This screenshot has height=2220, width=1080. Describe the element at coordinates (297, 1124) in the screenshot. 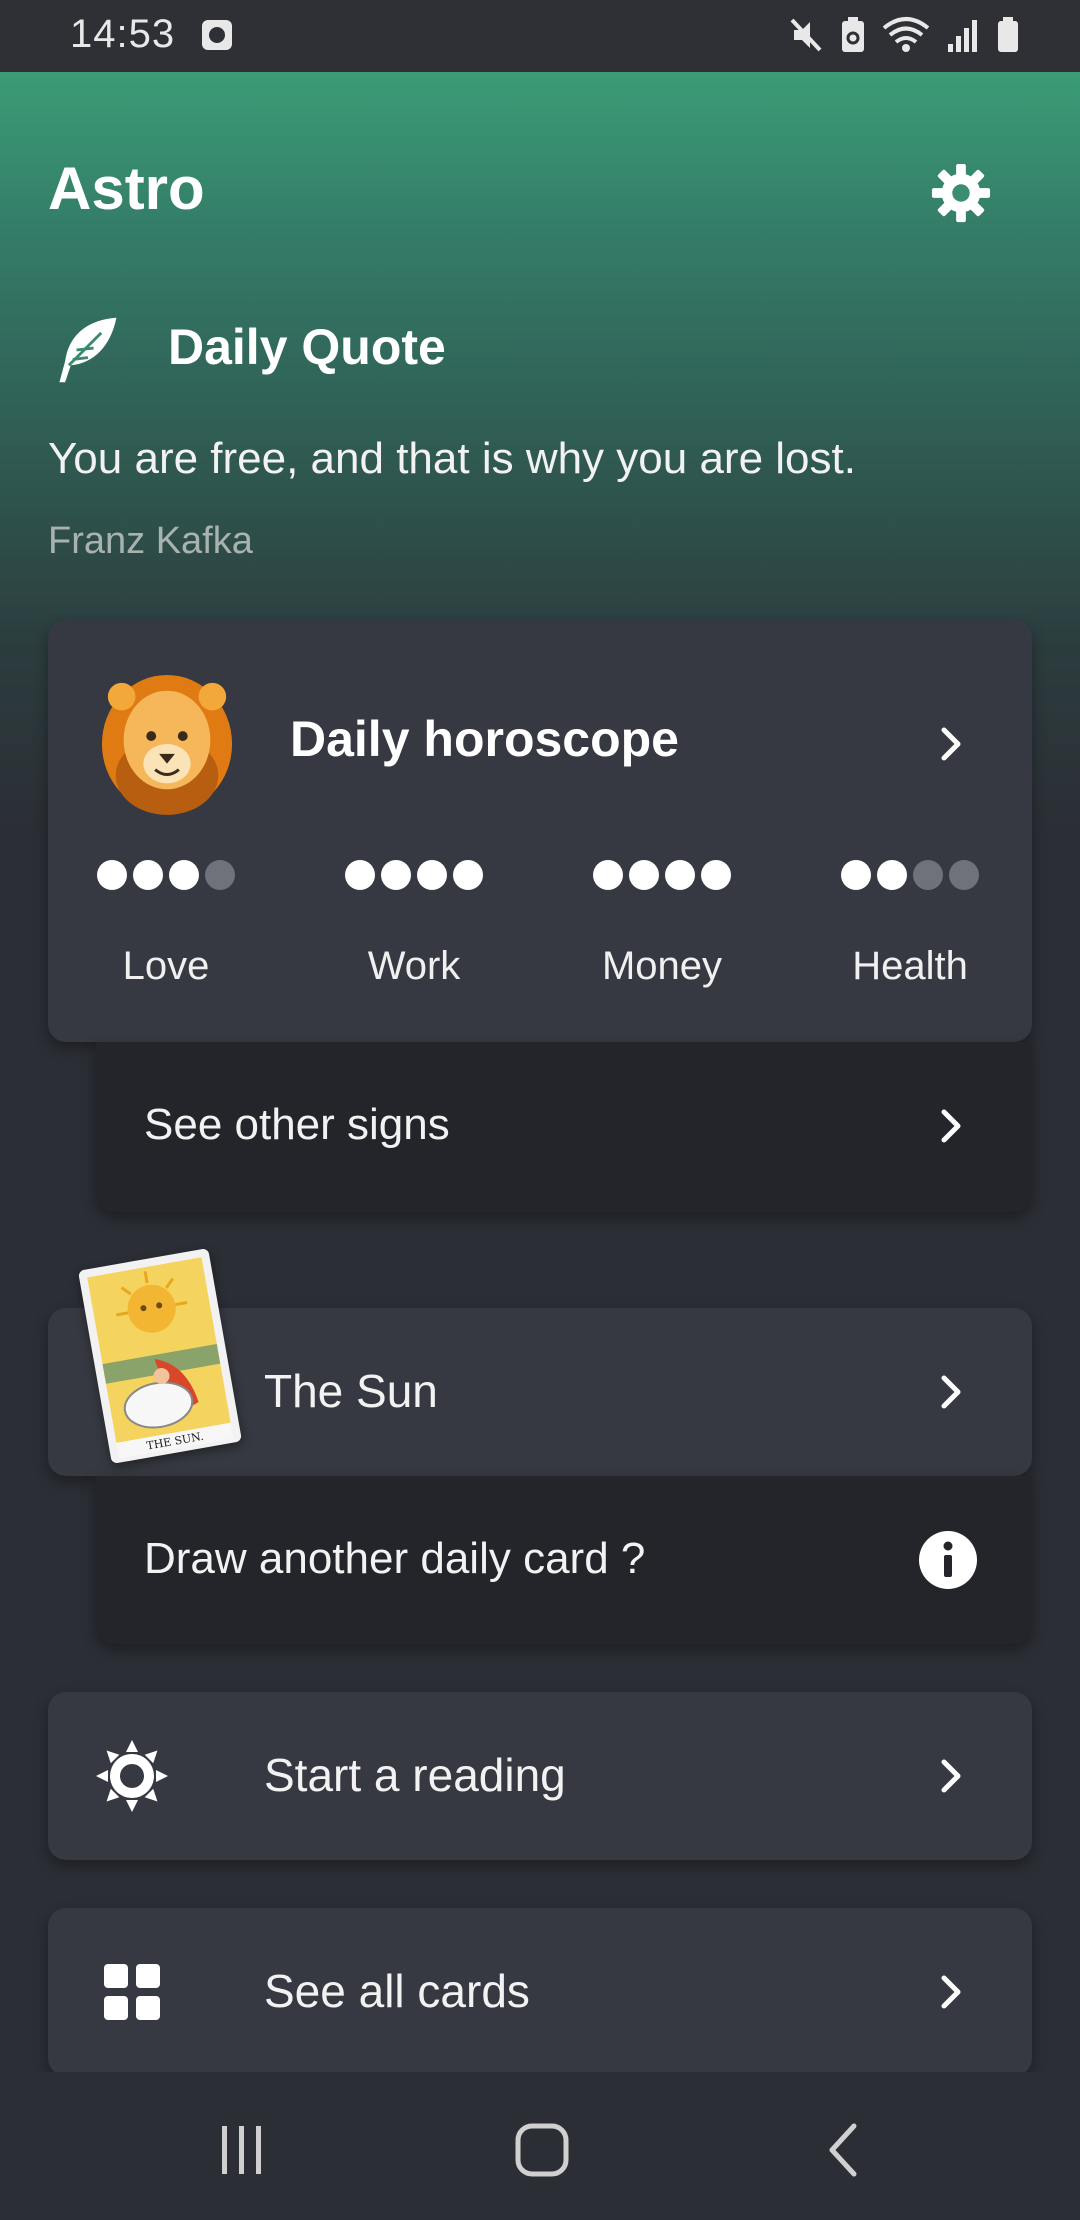

I see `see-other-signs-label: See other signs` at that location.